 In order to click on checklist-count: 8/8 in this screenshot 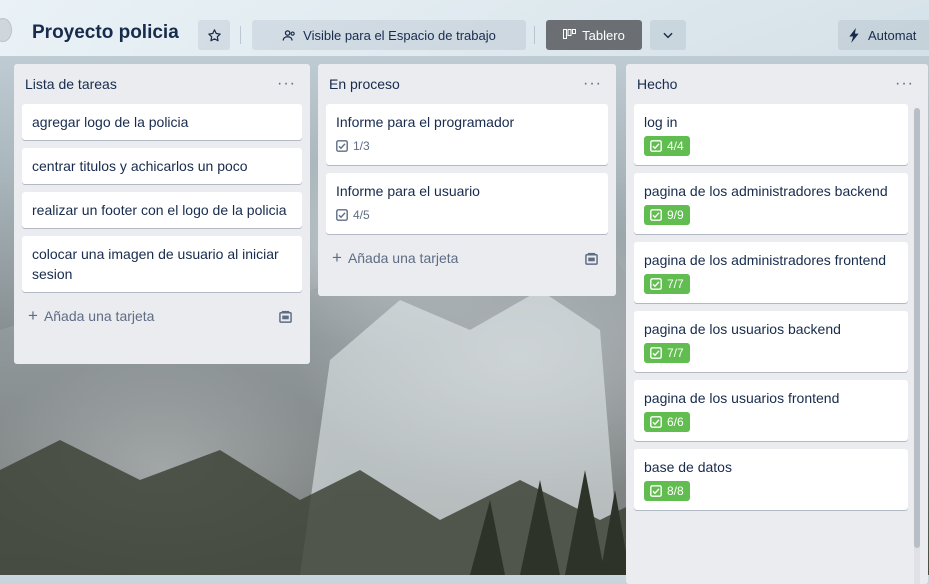, I will do `click(675, 491)`.